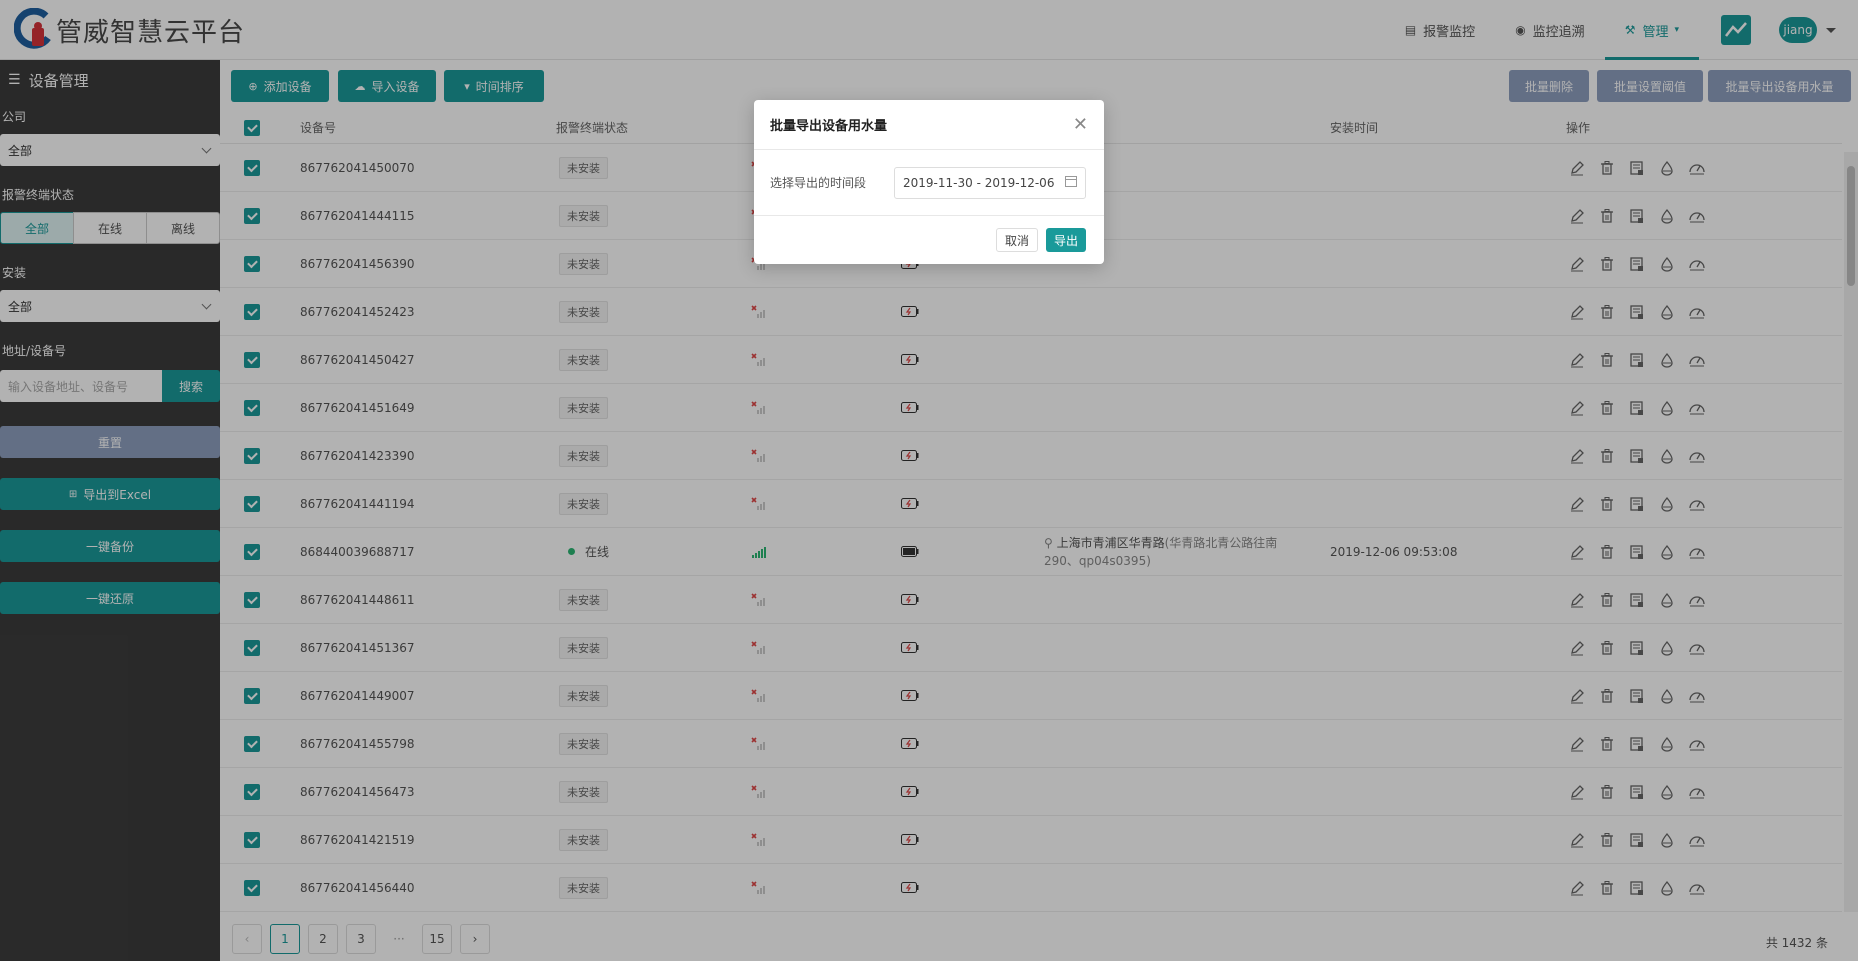 Image resolution: width=1858 pixels, height=961 pixels. What do you see at coordinates (929, 125) in the screenshot?
I see `dialog-header: 批量导出设备用水量 ✕` at bounding box center [929, 125].